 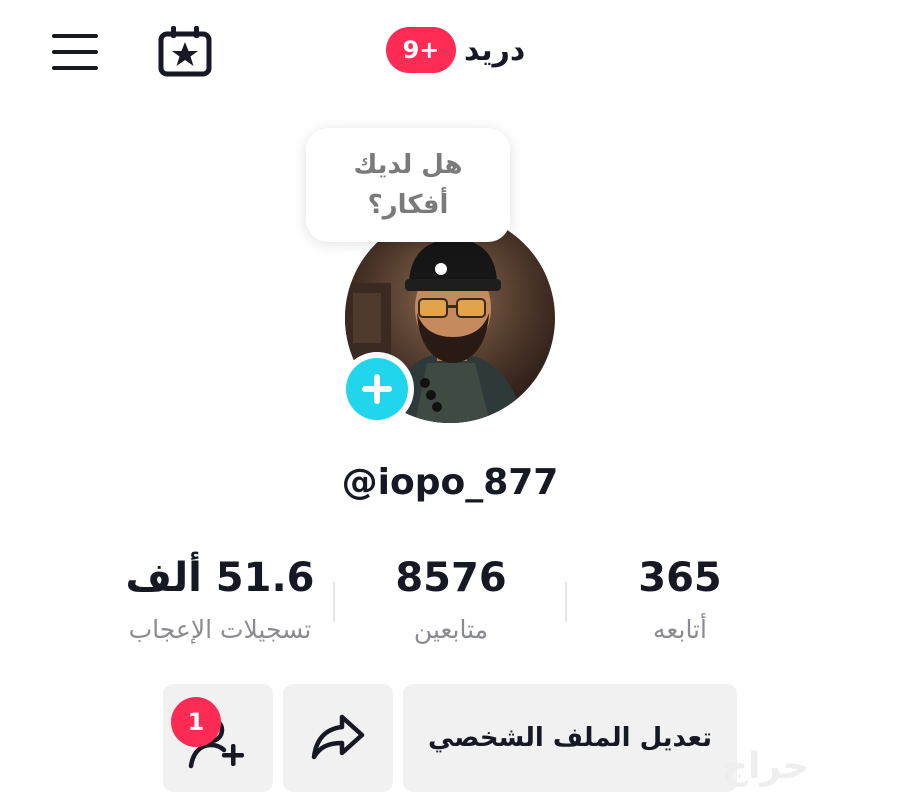 I want to click on stat-likes: 51.6 ألف تسجيلات الإعجاب, so click(x=220, y=600).